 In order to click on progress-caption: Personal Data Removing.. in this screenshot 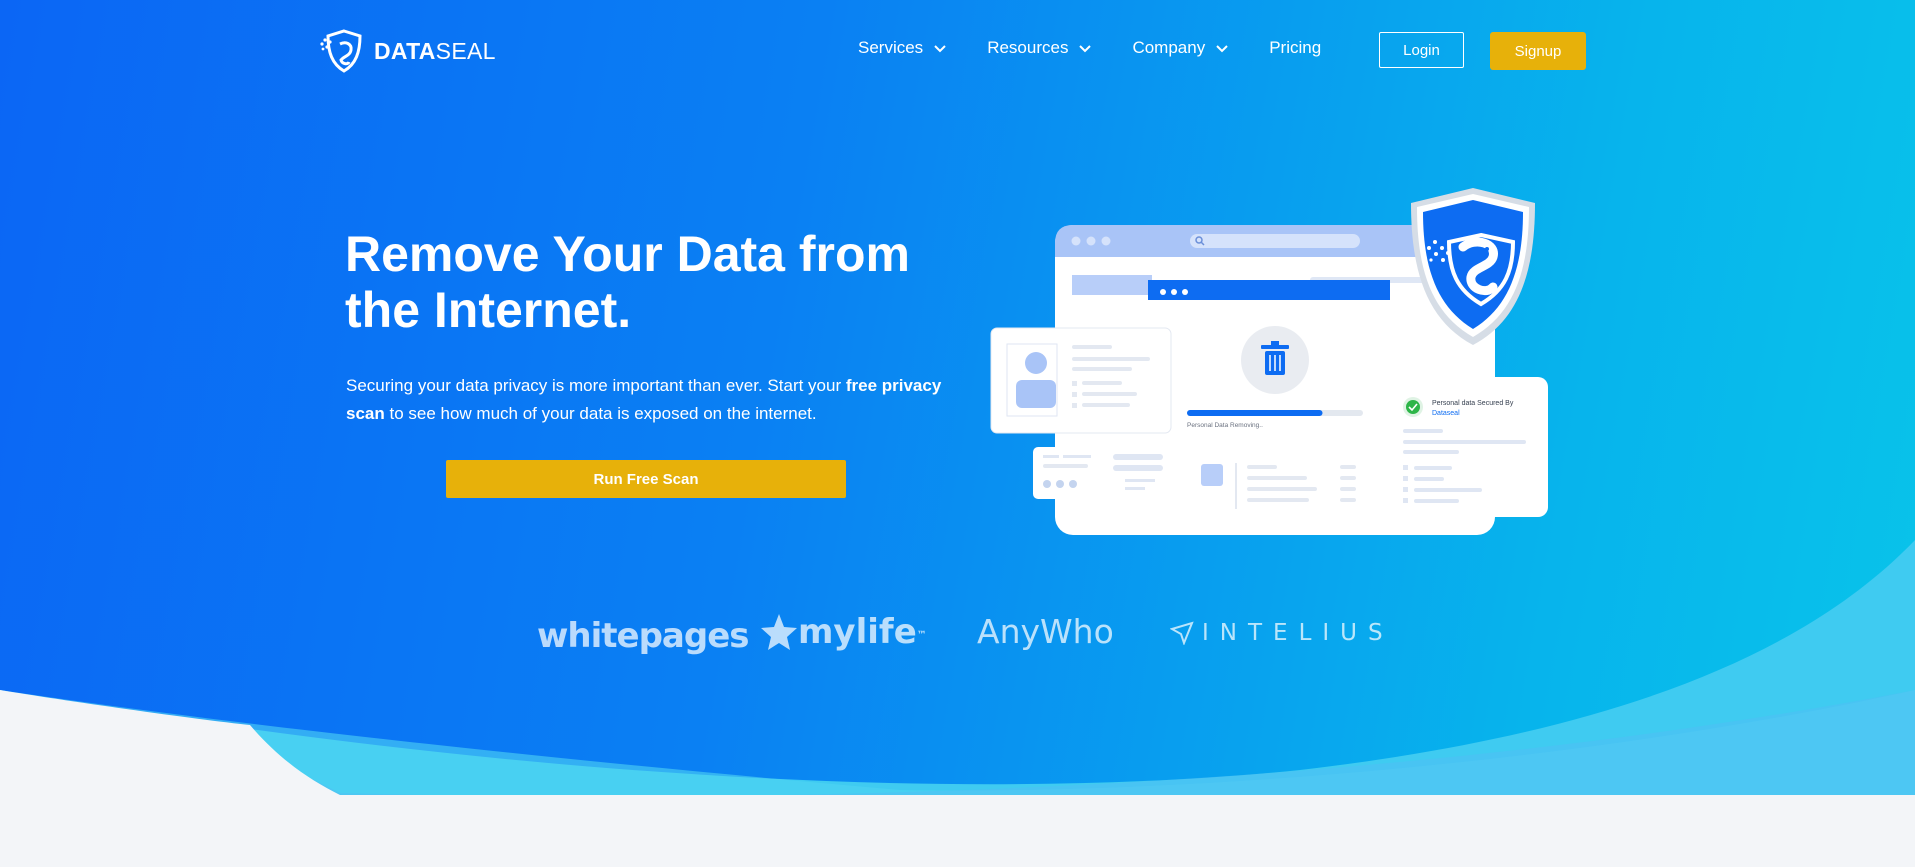, I will do `click(1225, 425)`.